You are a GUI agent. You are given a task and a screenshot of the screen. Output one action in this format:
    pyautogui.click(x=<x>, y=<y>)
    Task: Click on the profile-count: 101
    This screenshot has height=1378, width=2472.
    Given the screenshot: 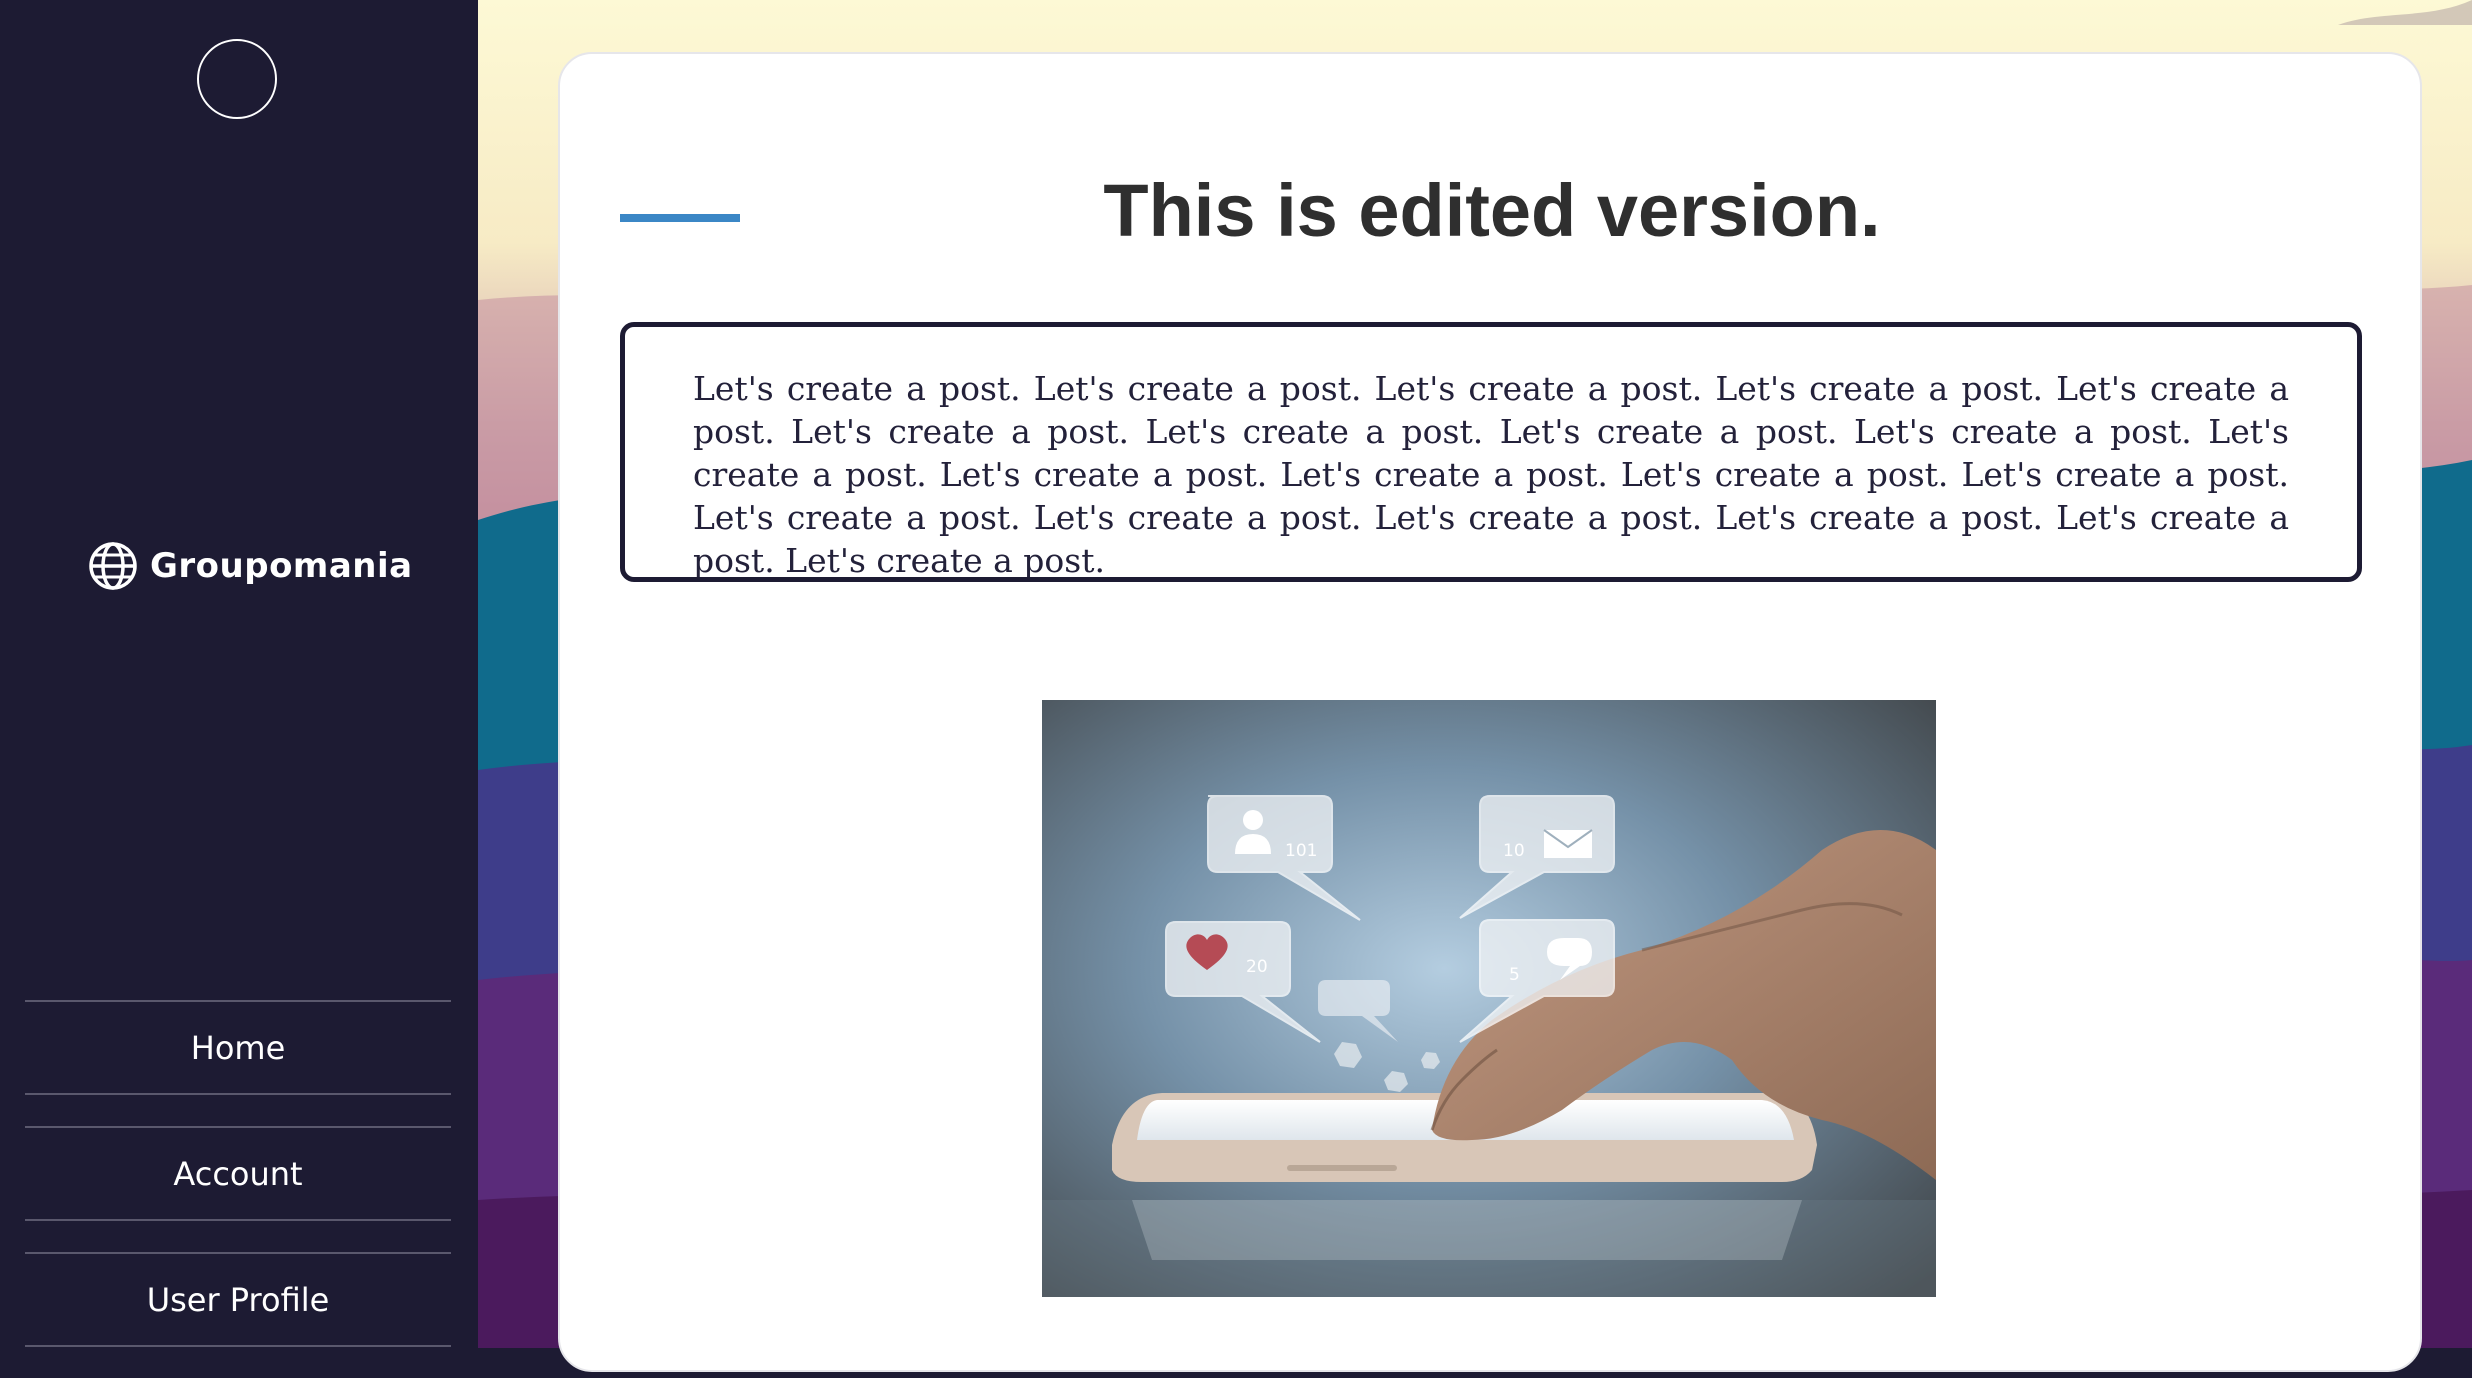 What is the action you would take?
    pyautogui.click(x=1301, y=851)
    